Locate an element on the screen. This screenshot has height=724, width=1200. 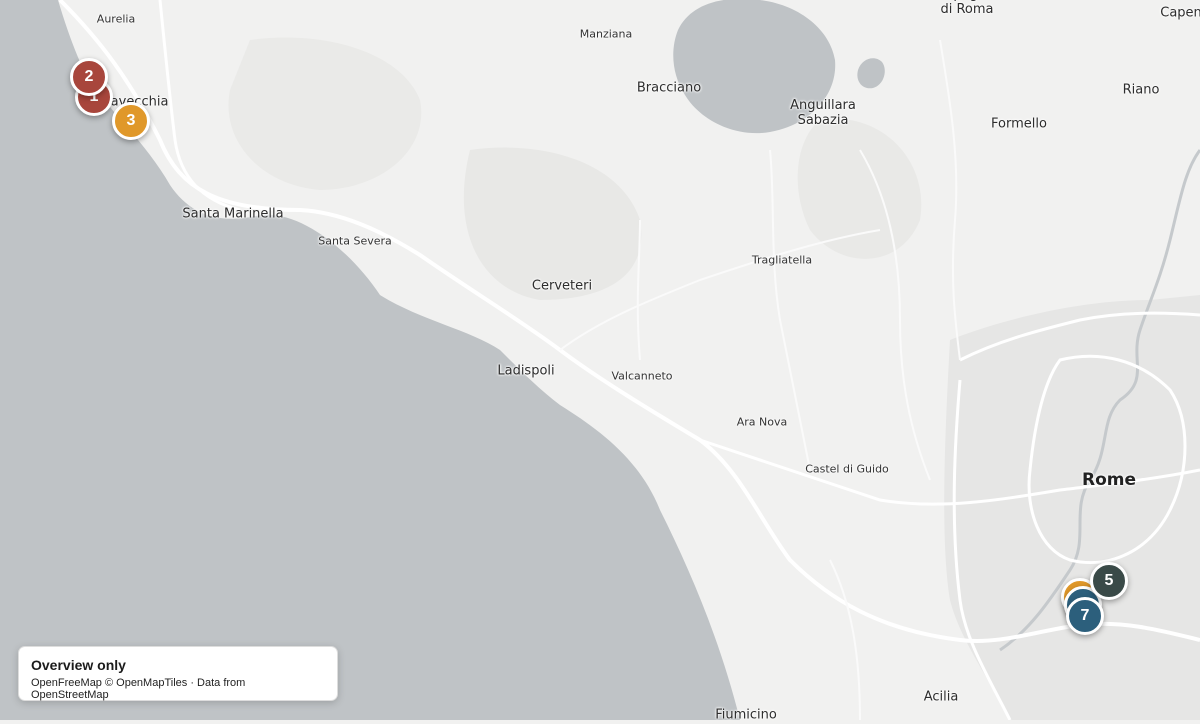
place-label: Valcanneto is located at coordinates (642, 376).